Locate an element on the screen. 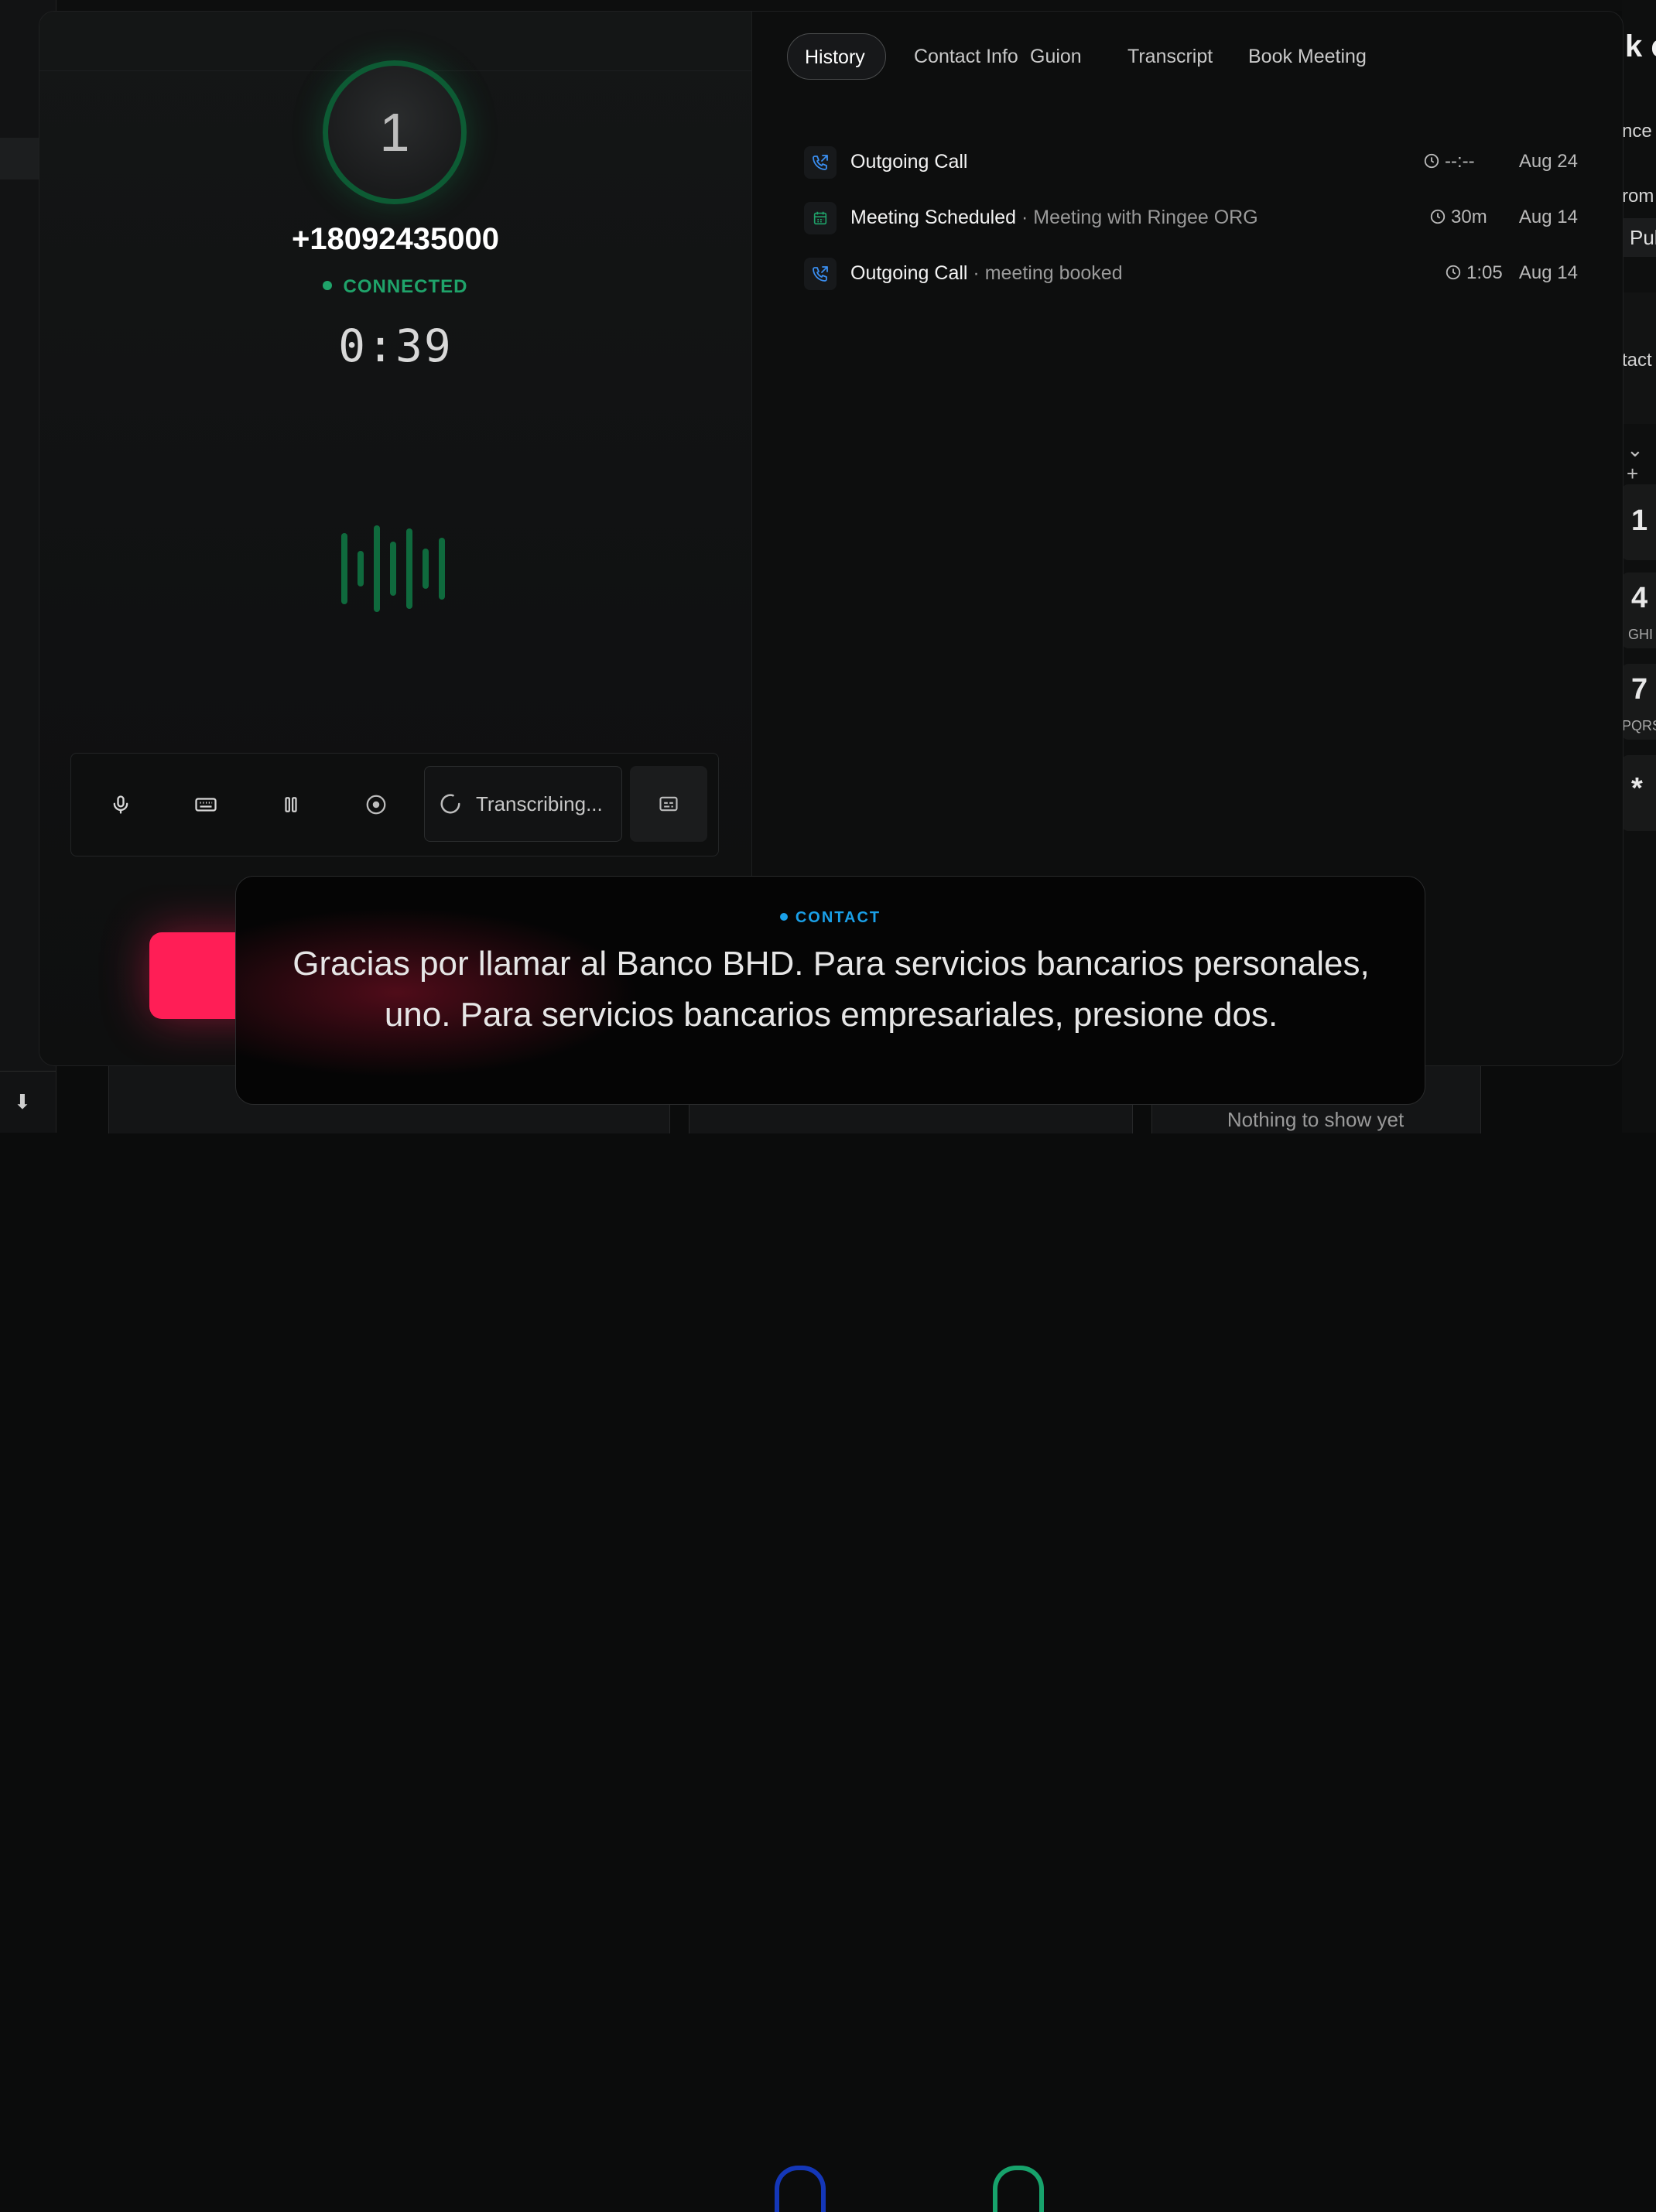 This screenshot has height=2212, width=1656. avatar-initial: 1 is located at coordinates (394, 132).